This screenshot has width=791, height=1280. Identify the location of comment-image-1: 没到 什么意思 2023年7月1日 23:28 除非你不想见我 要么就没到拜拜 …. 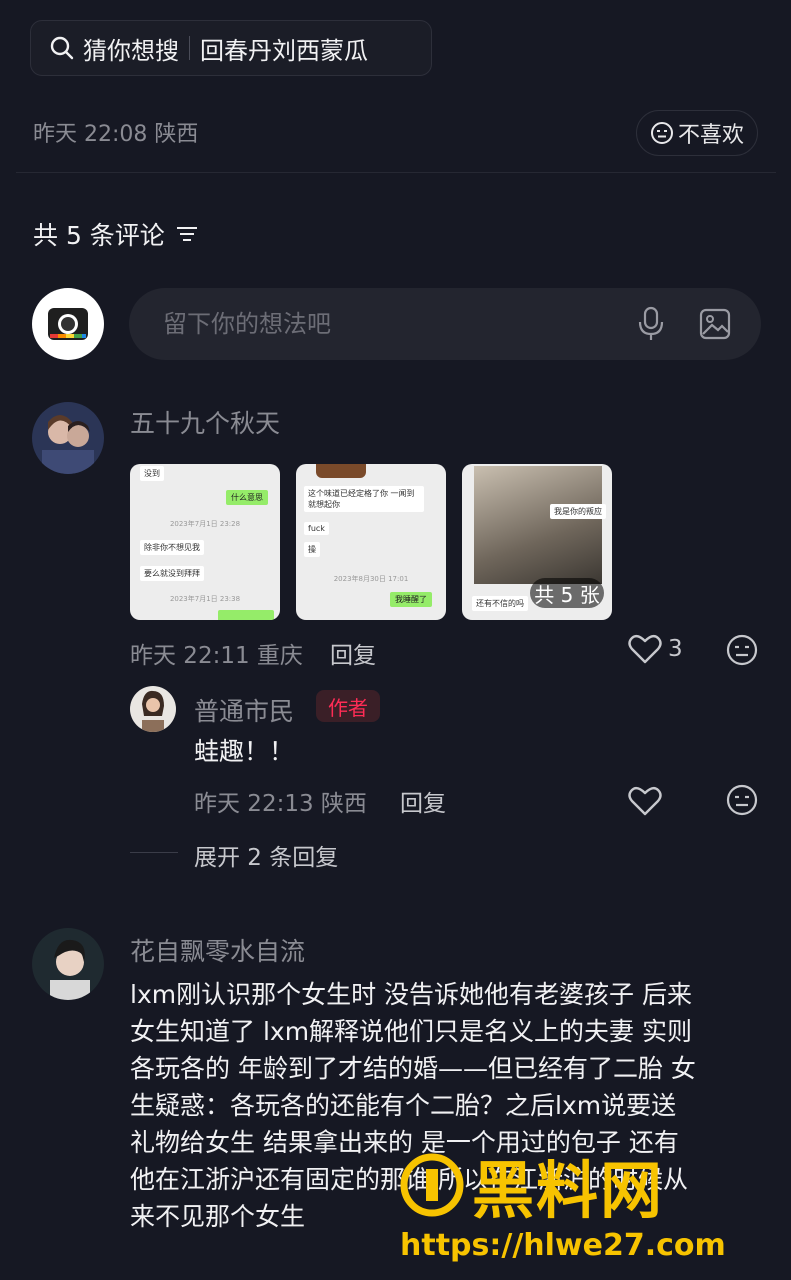
(205, 542).